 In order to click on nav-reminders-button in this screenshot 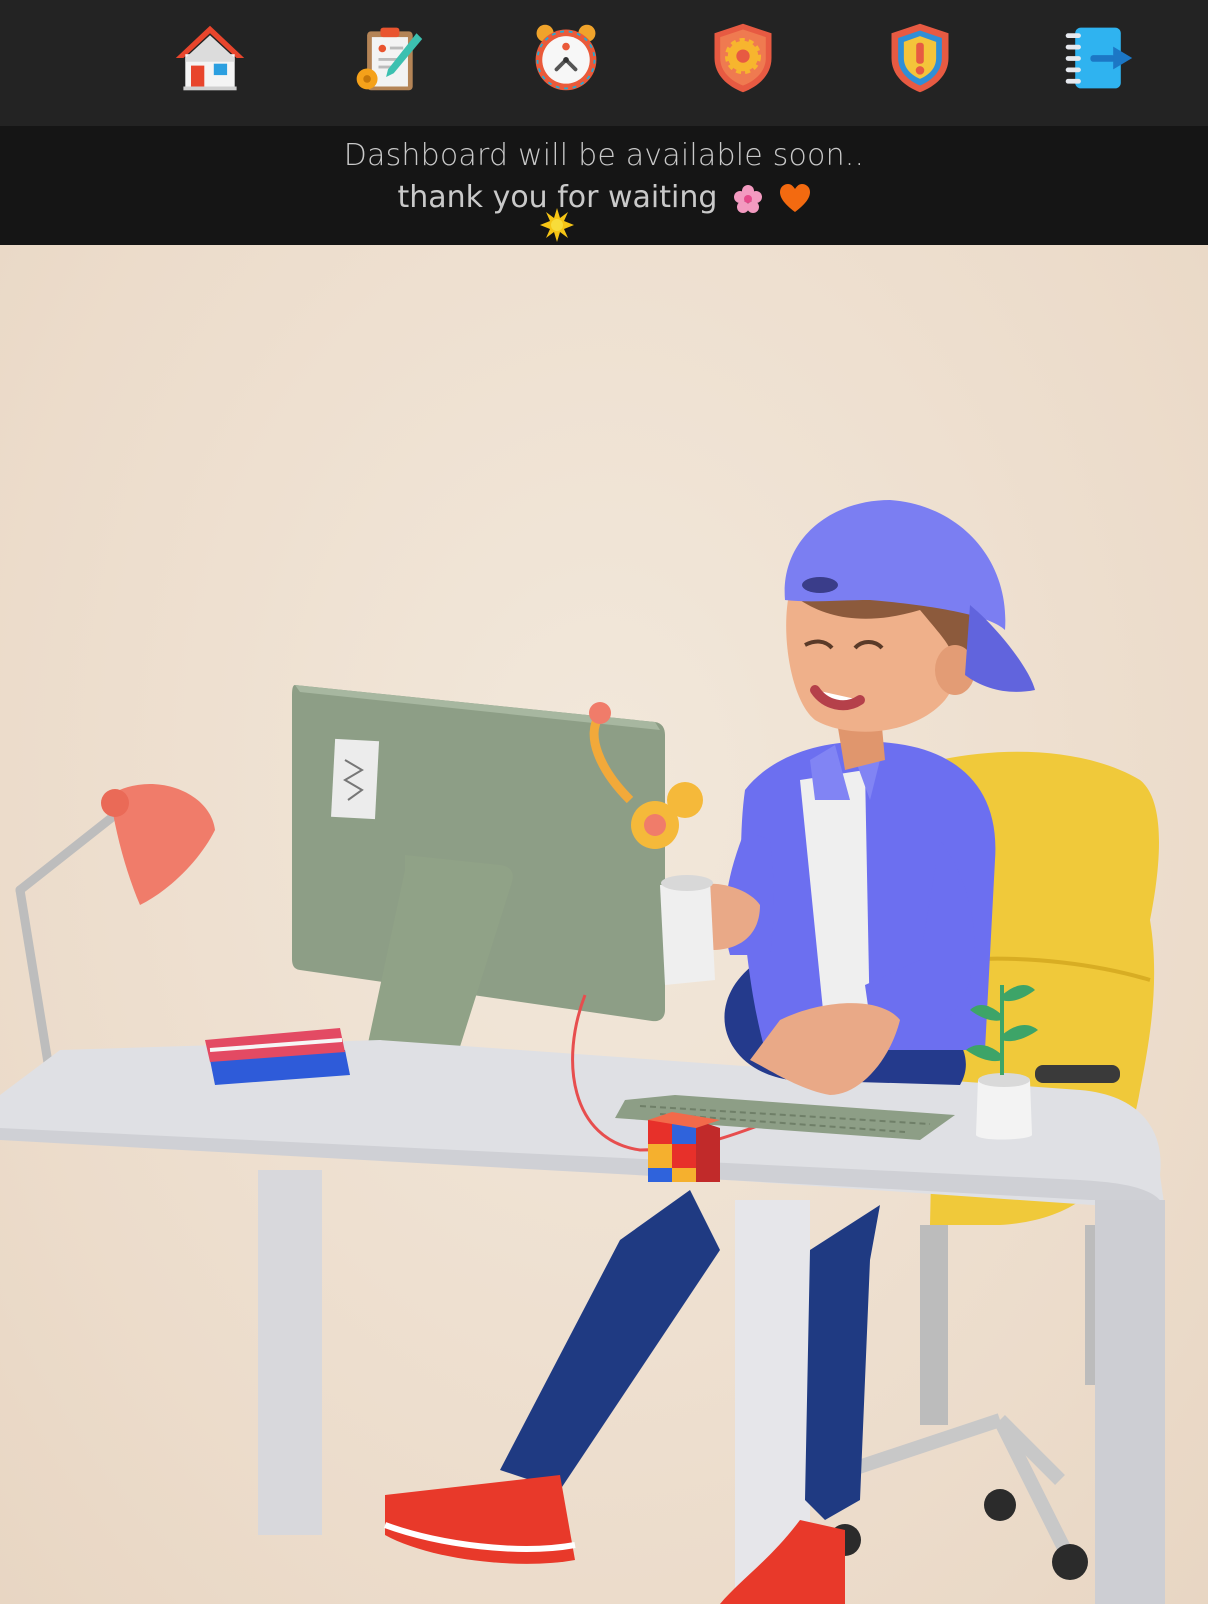, I will do `click(566, 58)`.